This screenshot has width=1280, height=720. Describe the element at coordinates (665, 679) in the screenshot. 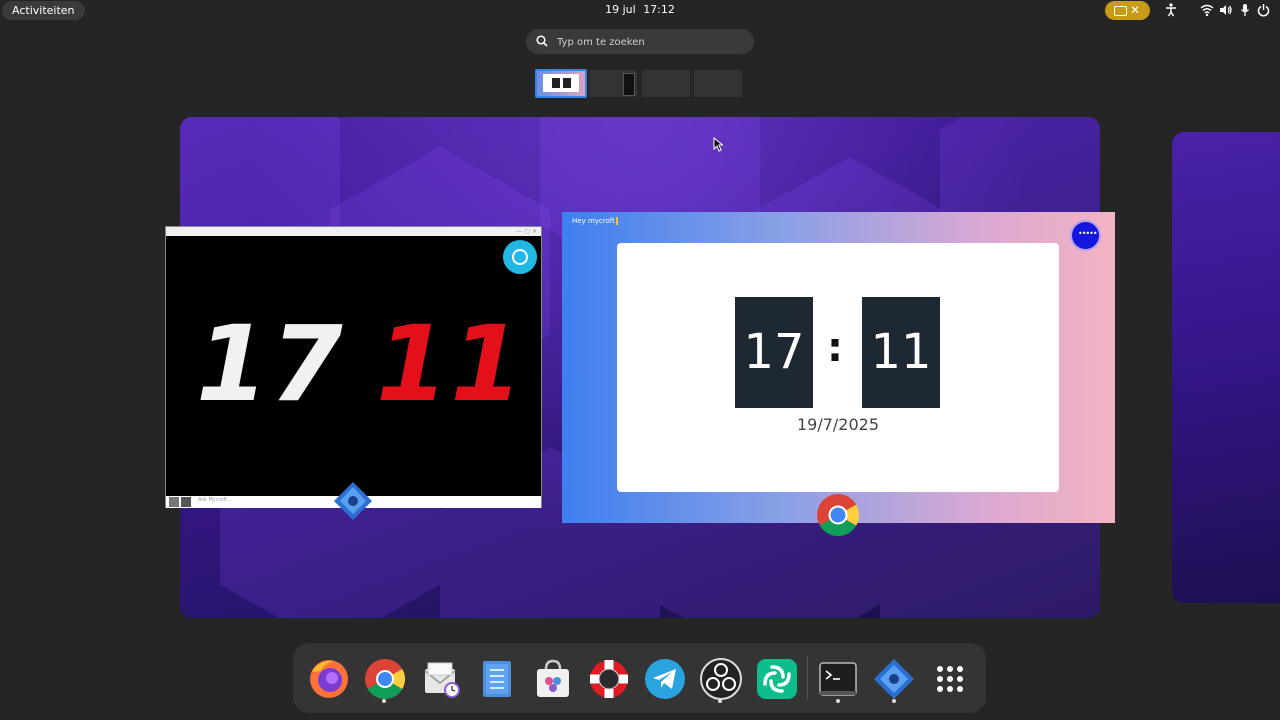

I see `telegram-icon` at that location.